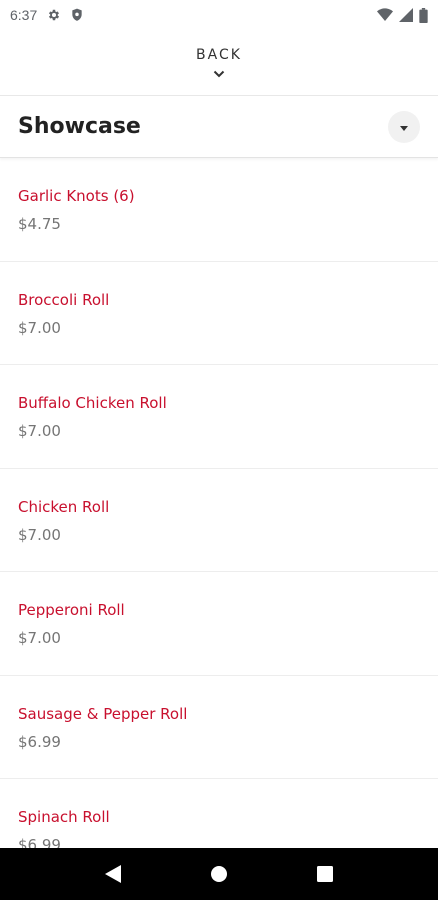  Describe the element at coordinates (406, 15) in the screenshot. I see `signal-icon` at that location.